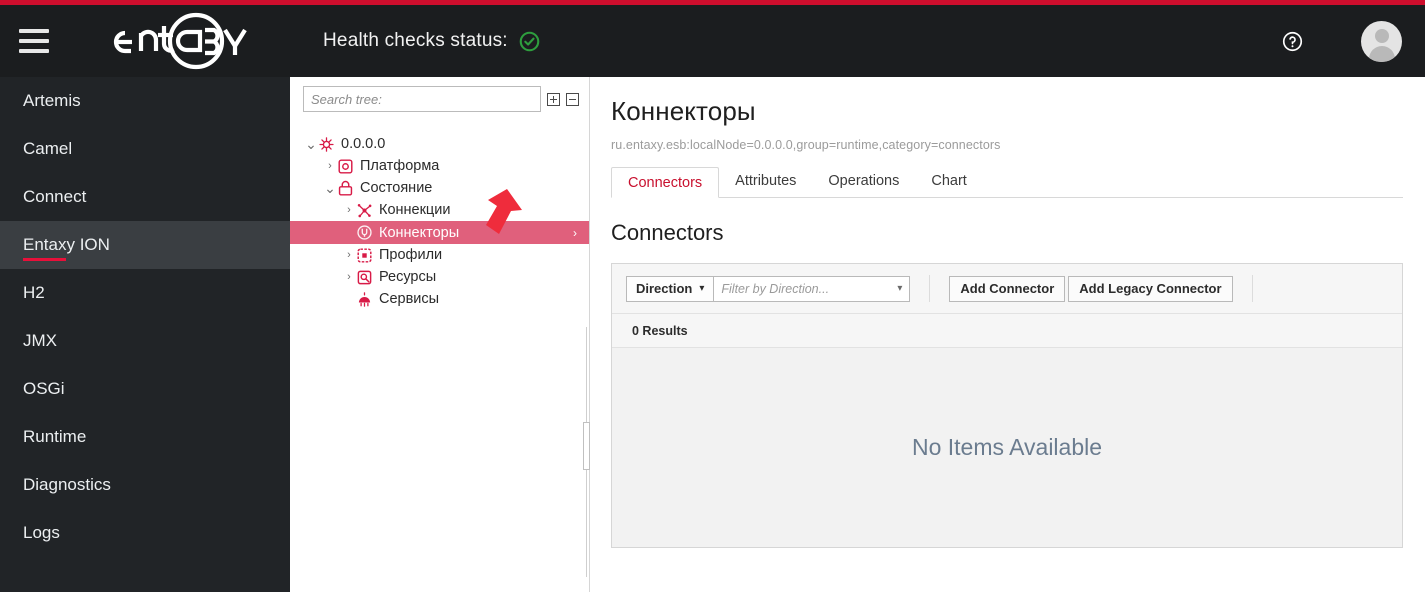 The height and width of the screenshot is (592, 1425). What do you see at coordinates (415, 210) in the screenshot?
I see `tree-node-label: Коннекции` at bounding box center [415, 210].